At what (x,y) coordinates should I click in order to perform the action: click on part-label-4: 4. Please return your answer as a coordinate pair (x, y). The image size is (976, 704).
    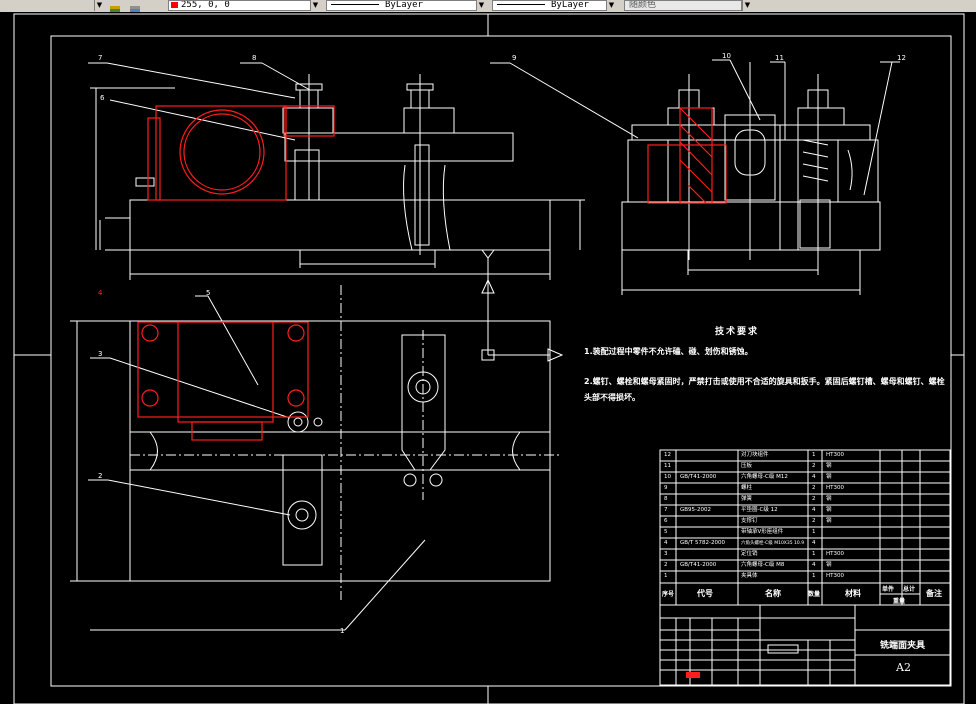
    Looking at the image, I should click on (100, 293).